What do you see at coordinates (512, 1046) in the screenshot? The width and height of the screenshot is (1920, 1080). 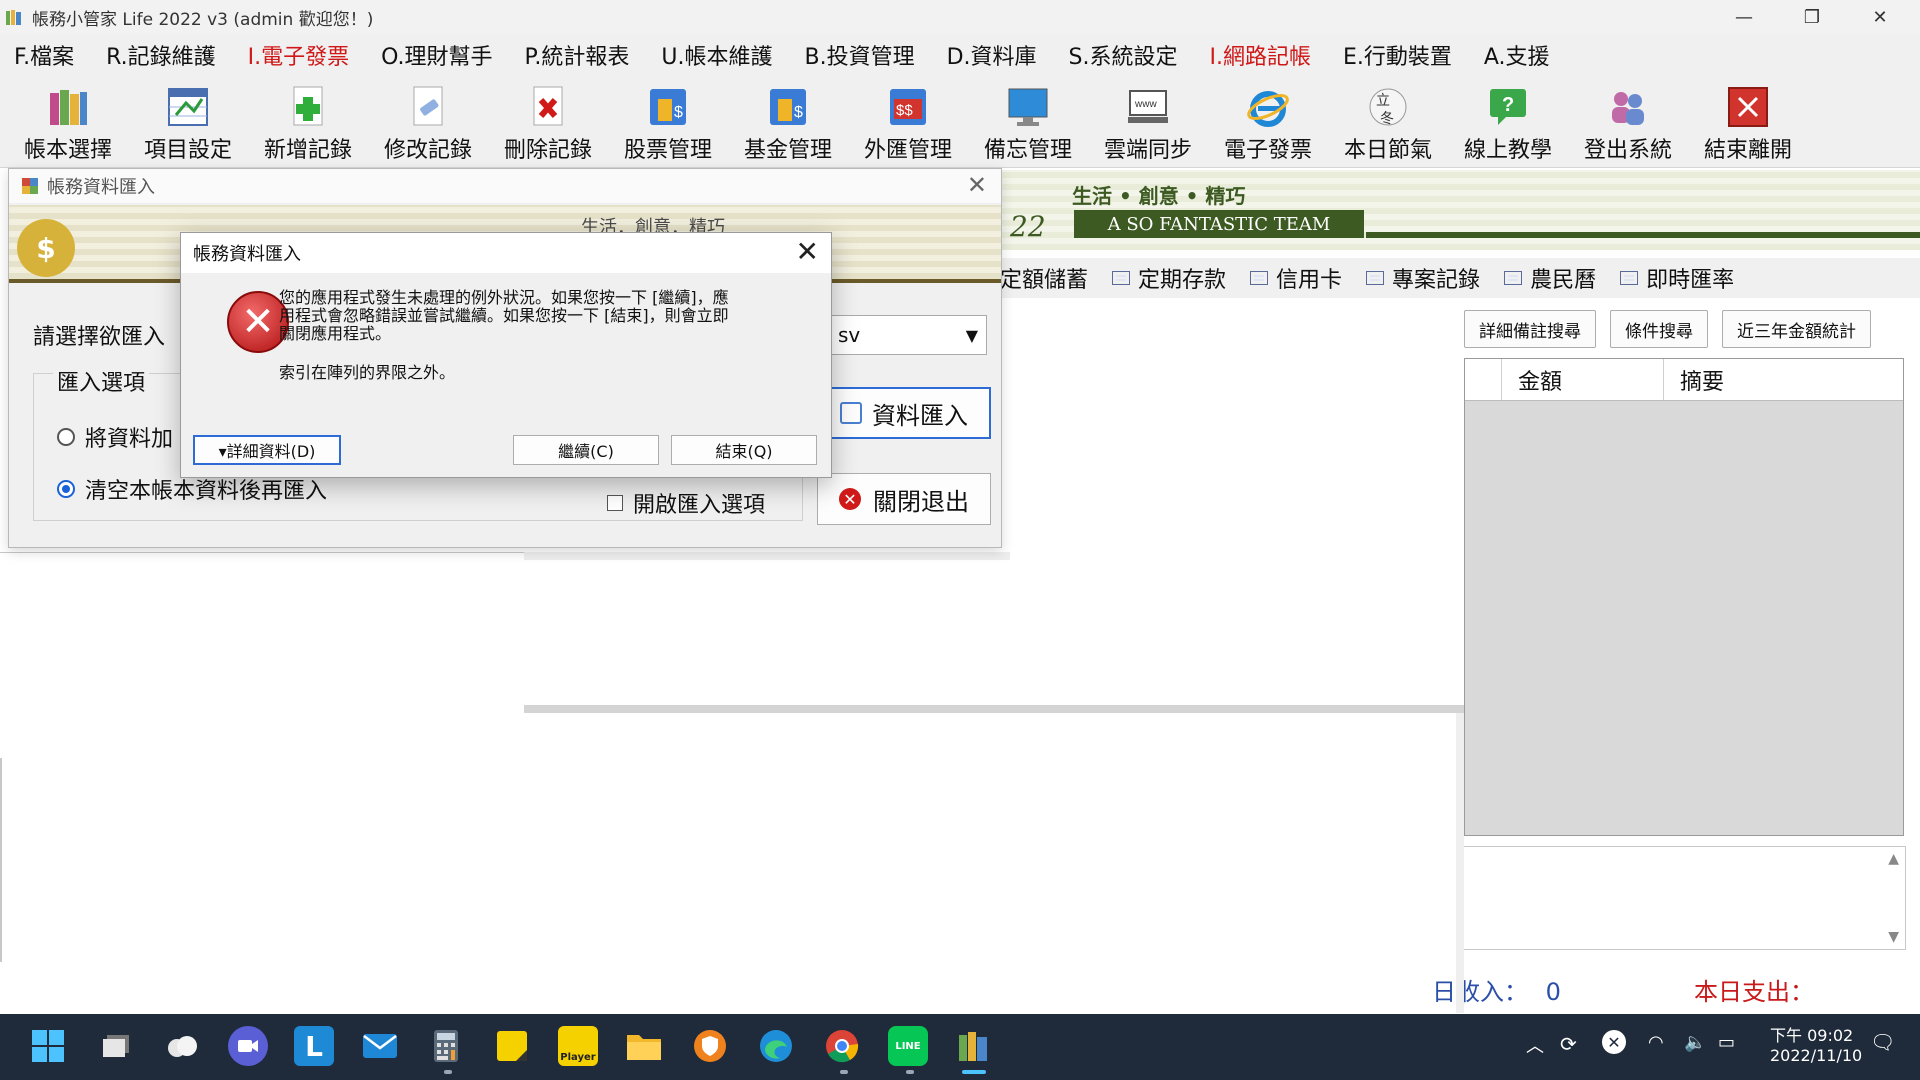 I see `sticky-notes-button` at bounding box center [512, 1046].